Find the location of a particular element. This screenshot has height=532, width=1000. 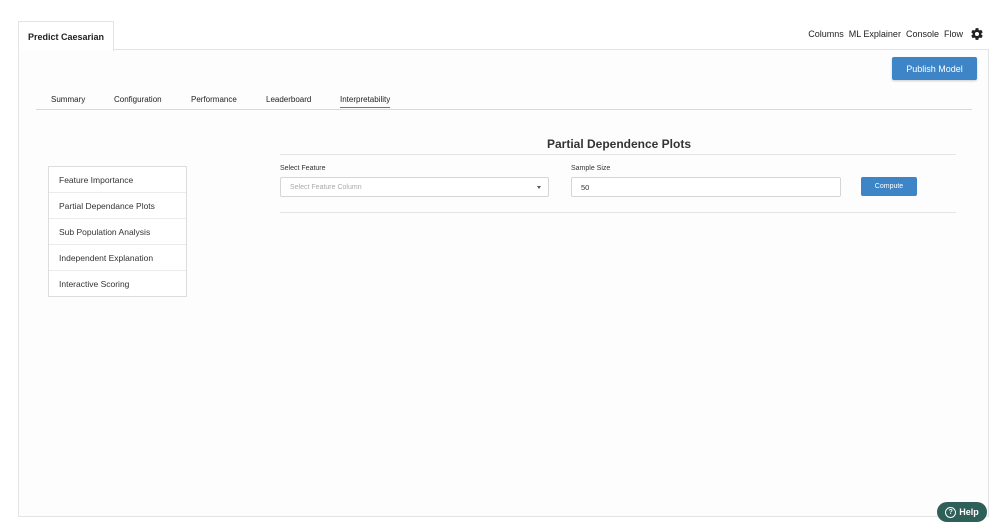

menu-item-sub-population-analysis: Sub Population Analysis is located at coordinates (117, 232).